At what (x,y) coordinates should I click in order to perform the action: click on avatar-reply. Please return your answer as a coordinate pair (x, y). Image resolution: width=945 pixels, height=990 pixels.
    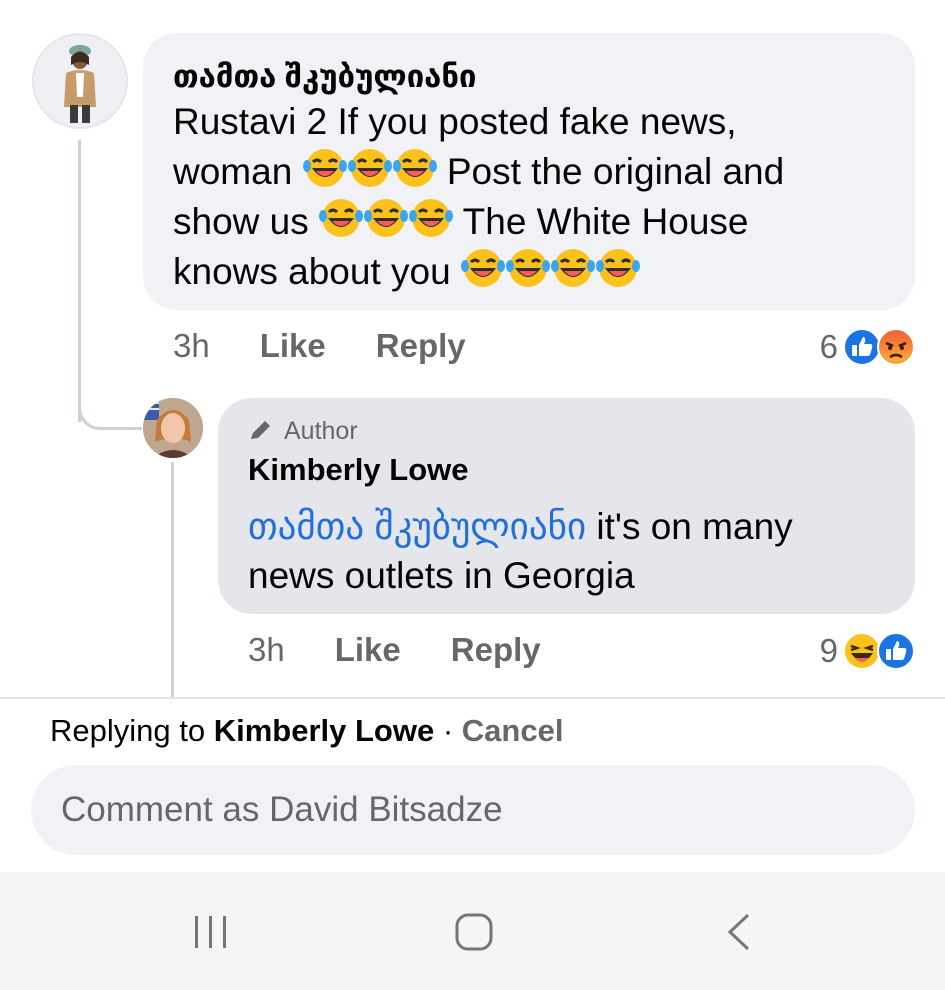
    Looking at the image, I should click on (173, 428).